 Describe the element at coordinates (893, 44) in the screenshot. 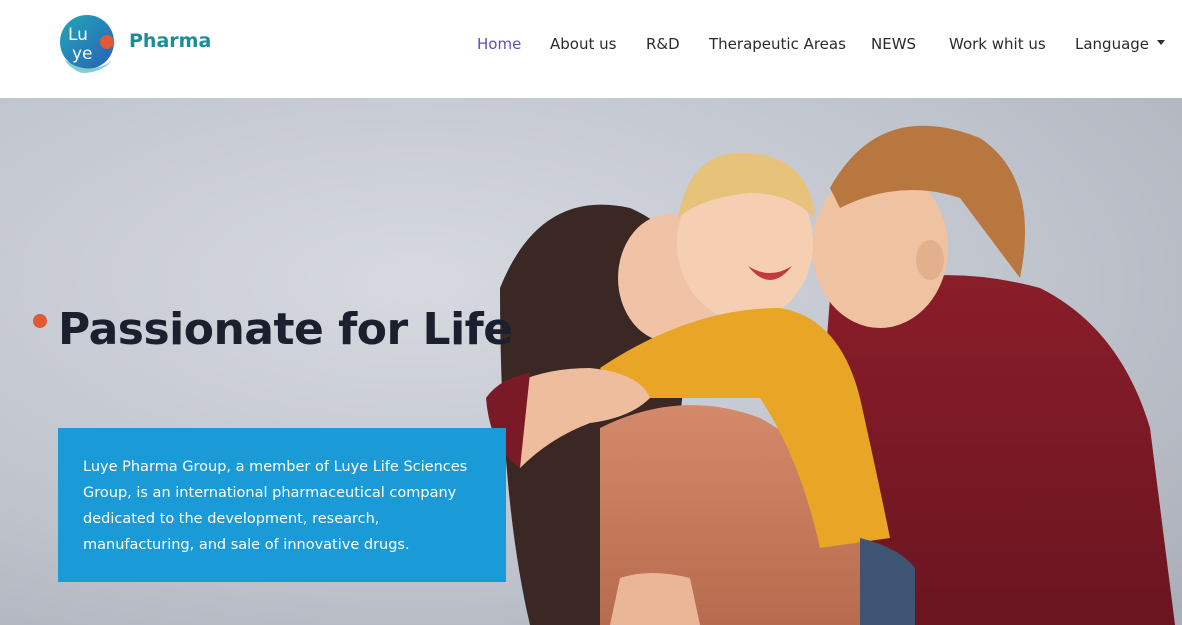

I see `nav-news: NEWS` at that location.